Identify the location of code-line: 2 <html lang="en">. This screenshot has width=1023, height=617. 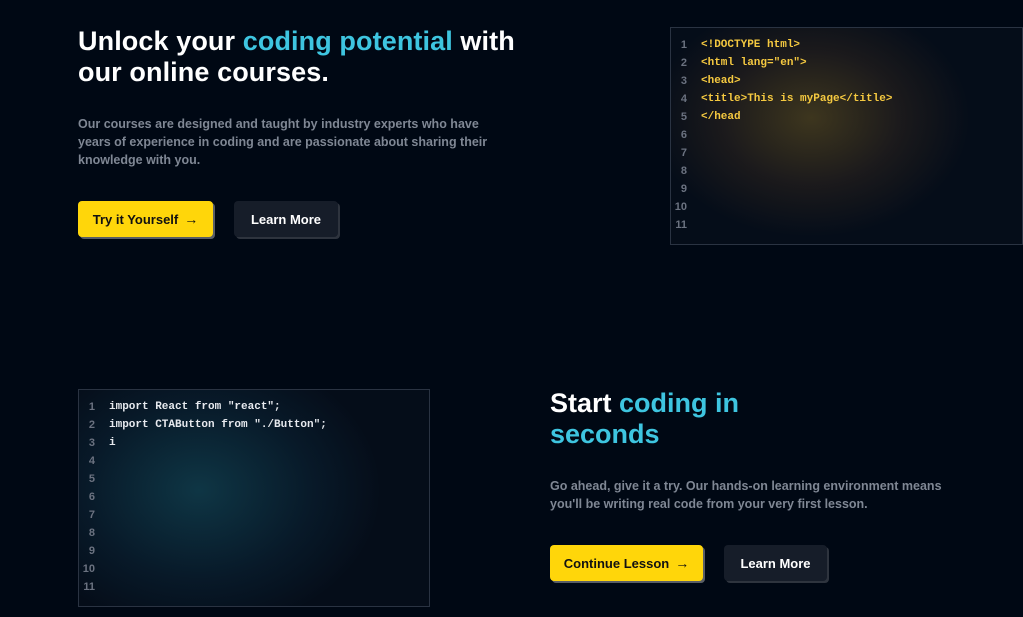
(781, 63).